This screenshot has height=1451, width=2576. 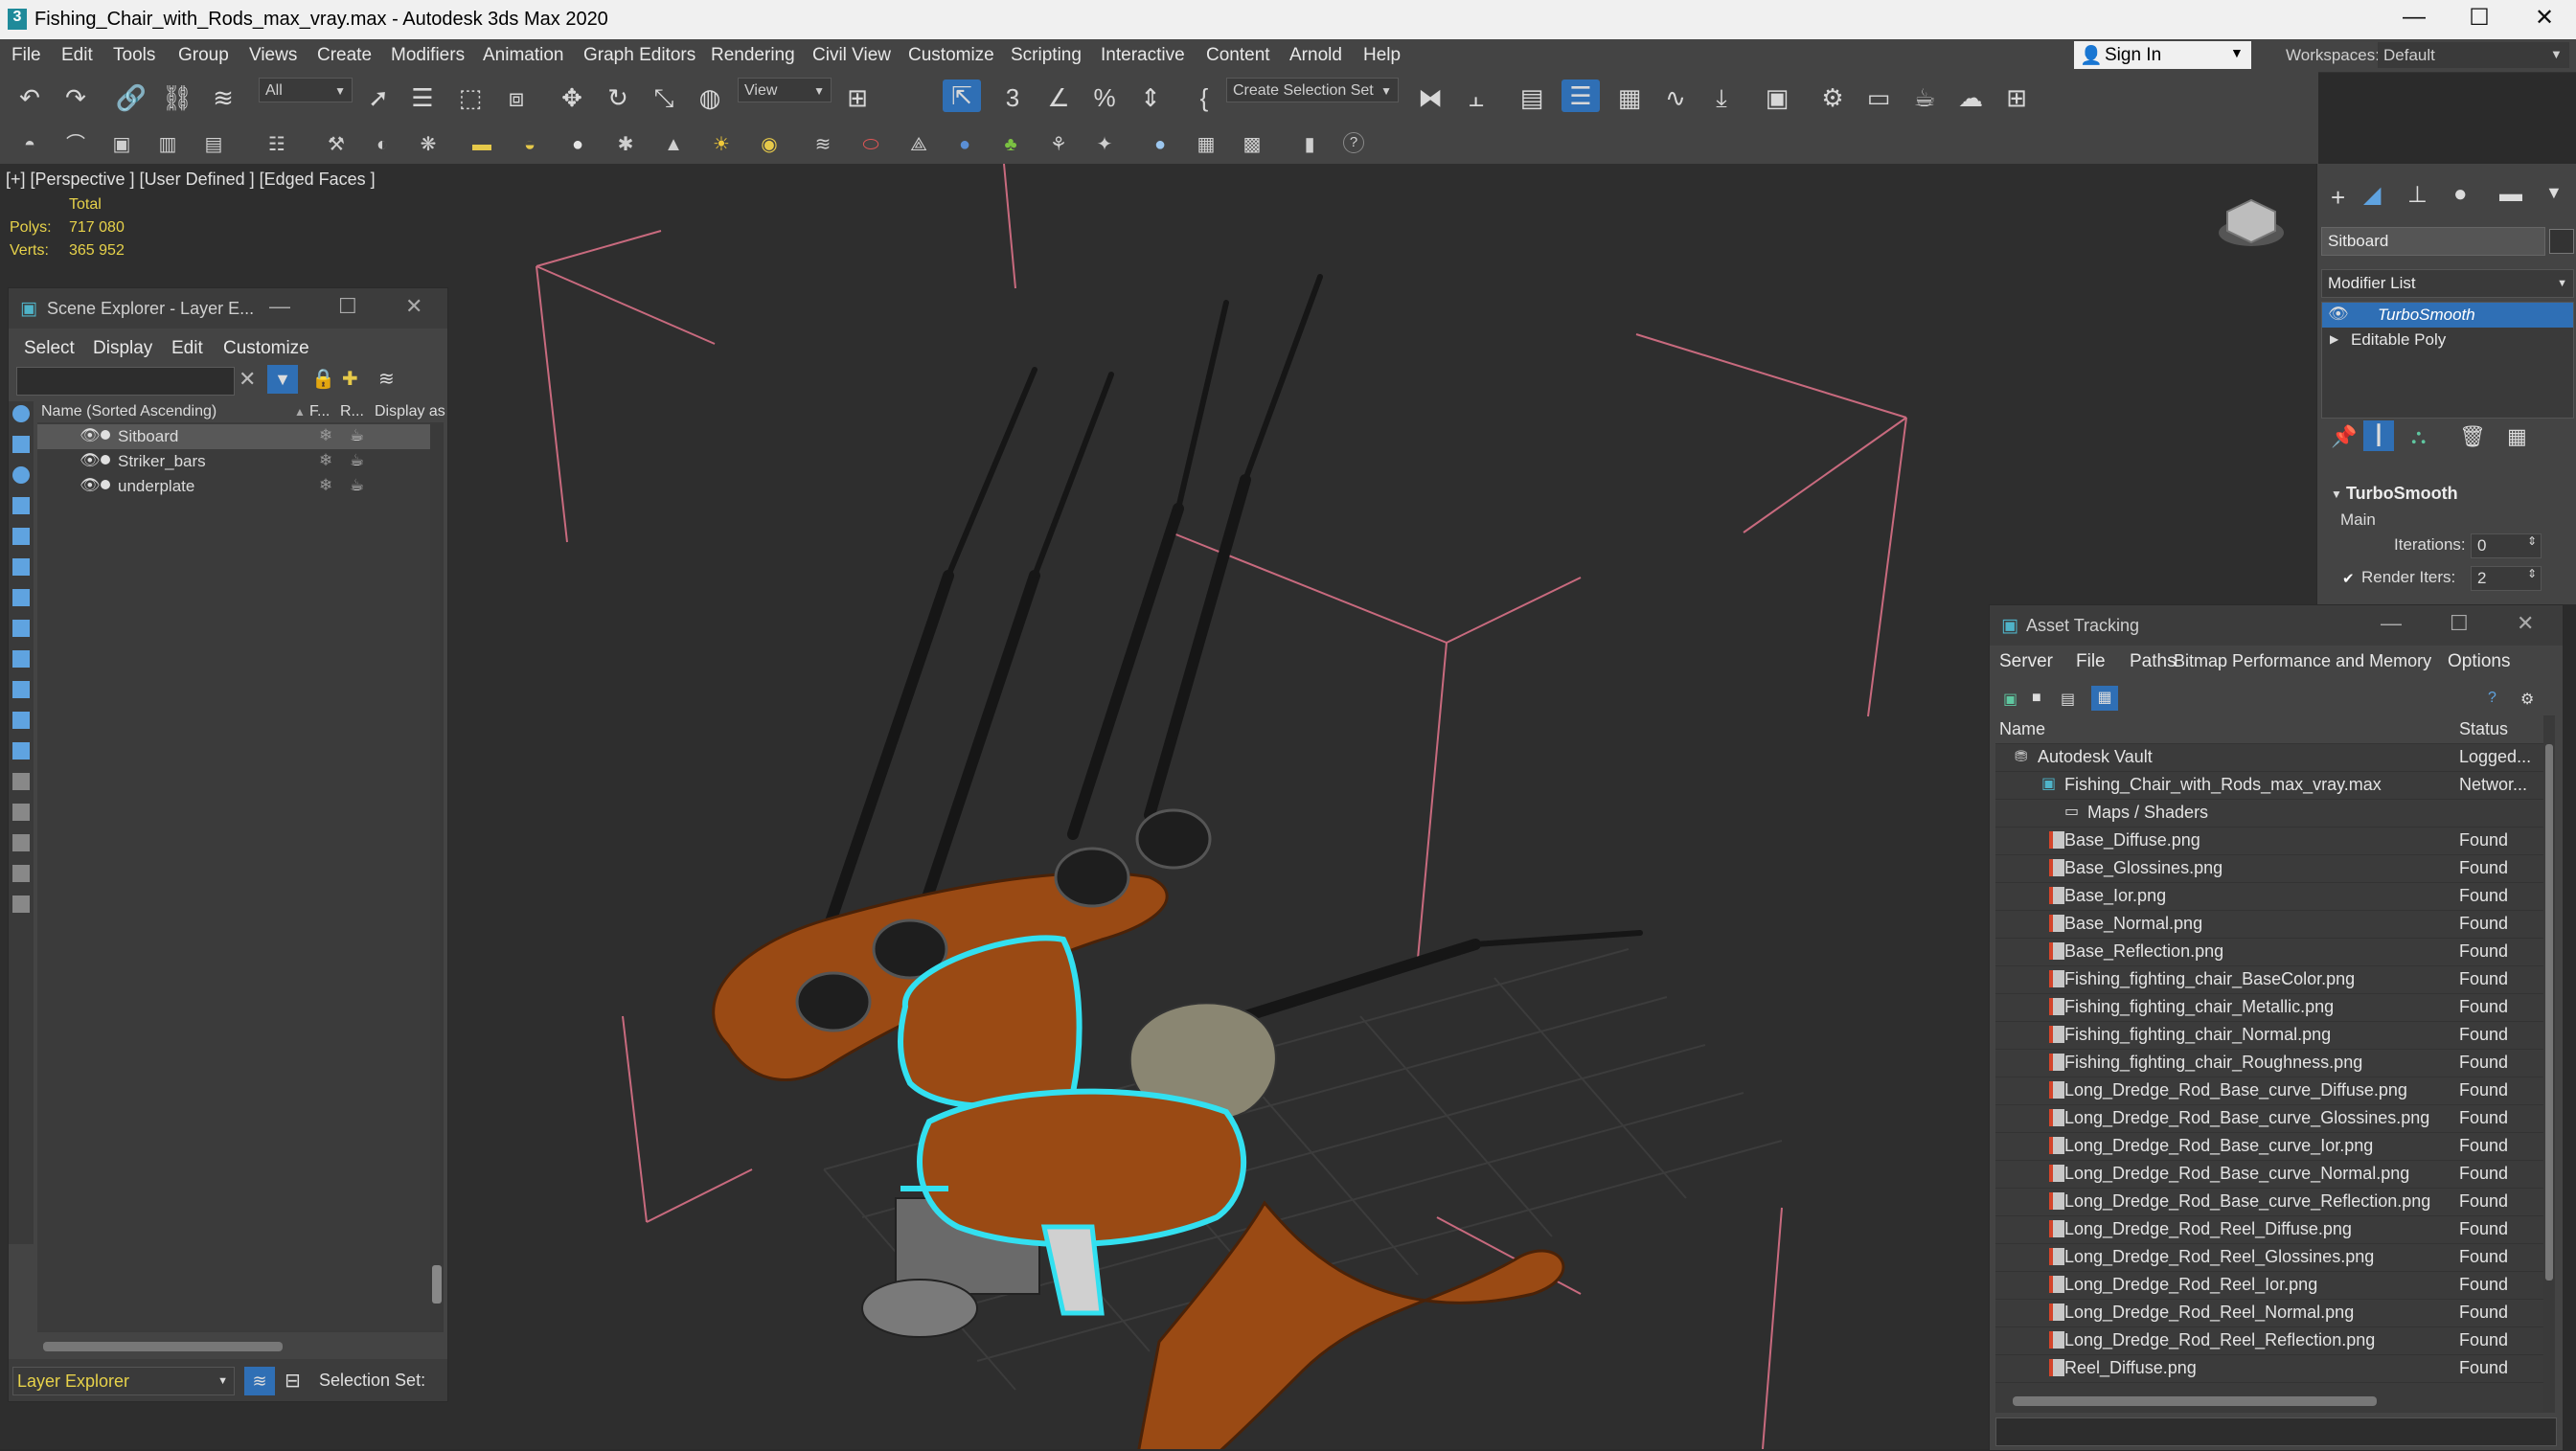 I want to click on table-row: Base_Glossines.png Found, so click(x=2275, y=868).